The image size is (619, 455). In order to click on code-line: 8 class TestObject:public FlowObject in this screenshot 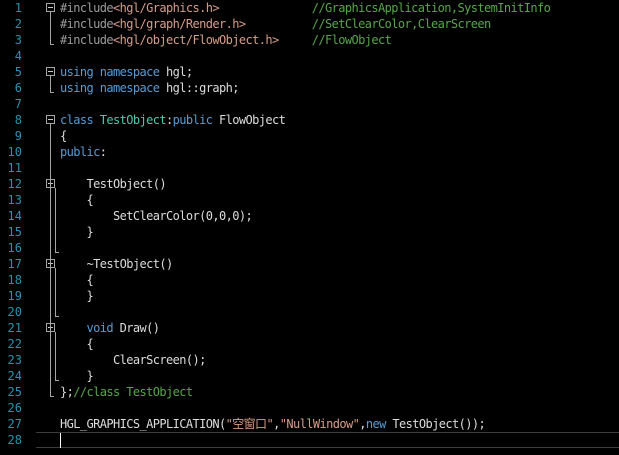, I will do `click(309, 120)`.